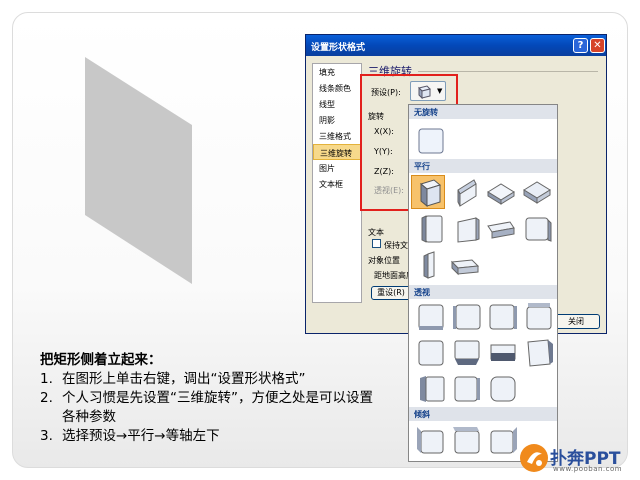 This screenshot has width=640, height=480. Describe the element at coordinates (580, 45) in the screenshot. I see `help-button: ?` at that location.